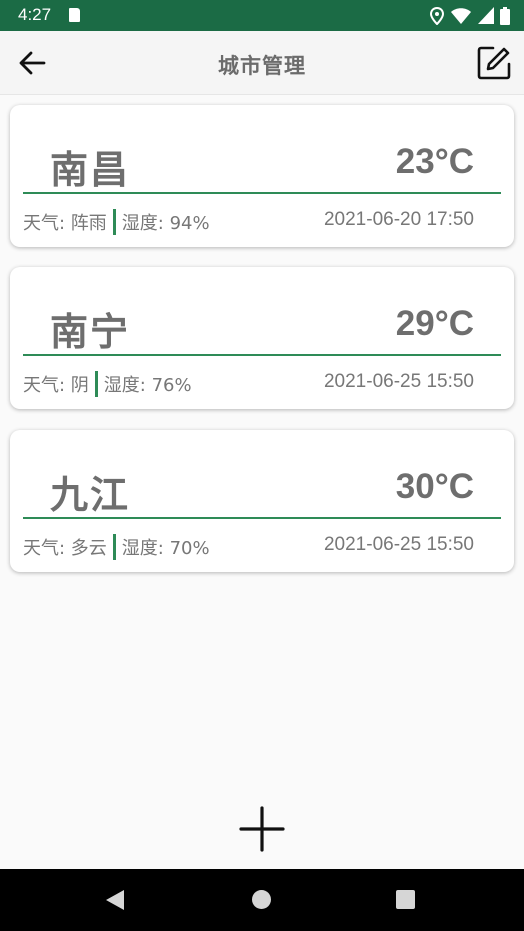 This screenshot has height=931, width=524. I want to click on city-card: 九江 30°C 天气: 多云 湿度: 70% 2021-06-25 15:50, so click(262, 501).